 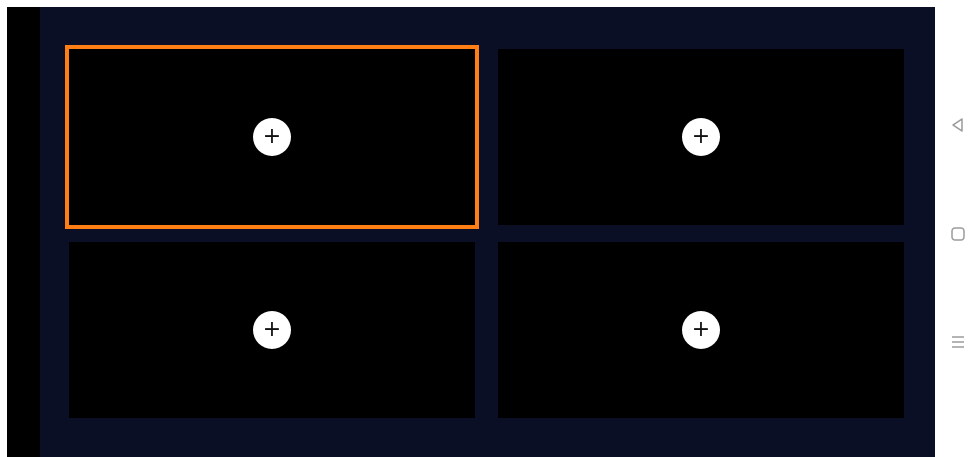 I want to click on menu-lines-icon, so click(x=958, y=342).